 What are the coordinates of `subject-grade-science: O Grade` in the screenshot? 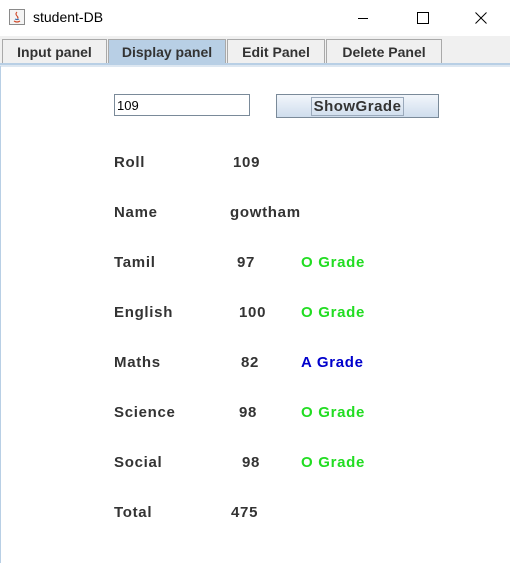 It's located at (333, 412).